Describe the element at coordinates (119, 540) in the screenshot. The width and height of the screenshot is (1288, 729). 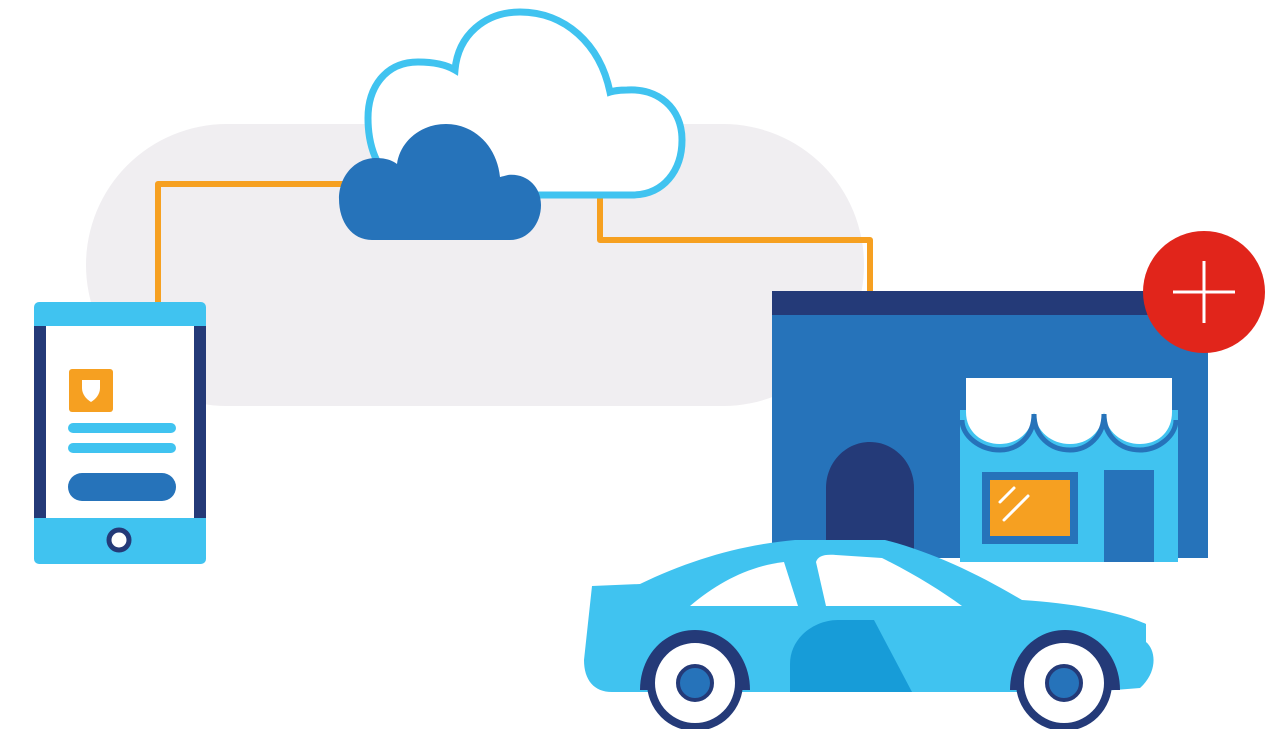
I see `home-button` at that location.